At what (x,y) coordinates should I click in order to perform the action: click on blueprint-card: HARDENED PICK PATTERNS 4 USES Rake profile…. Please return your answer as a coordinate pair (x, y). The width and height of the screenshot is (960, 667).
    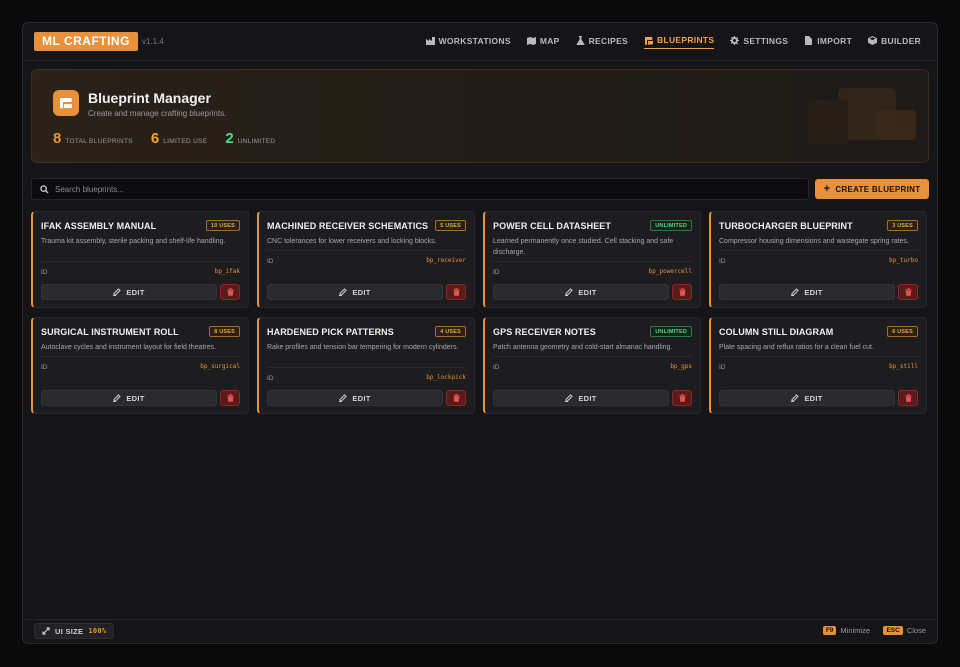
    Looking at the image, I should click on (366, 365).